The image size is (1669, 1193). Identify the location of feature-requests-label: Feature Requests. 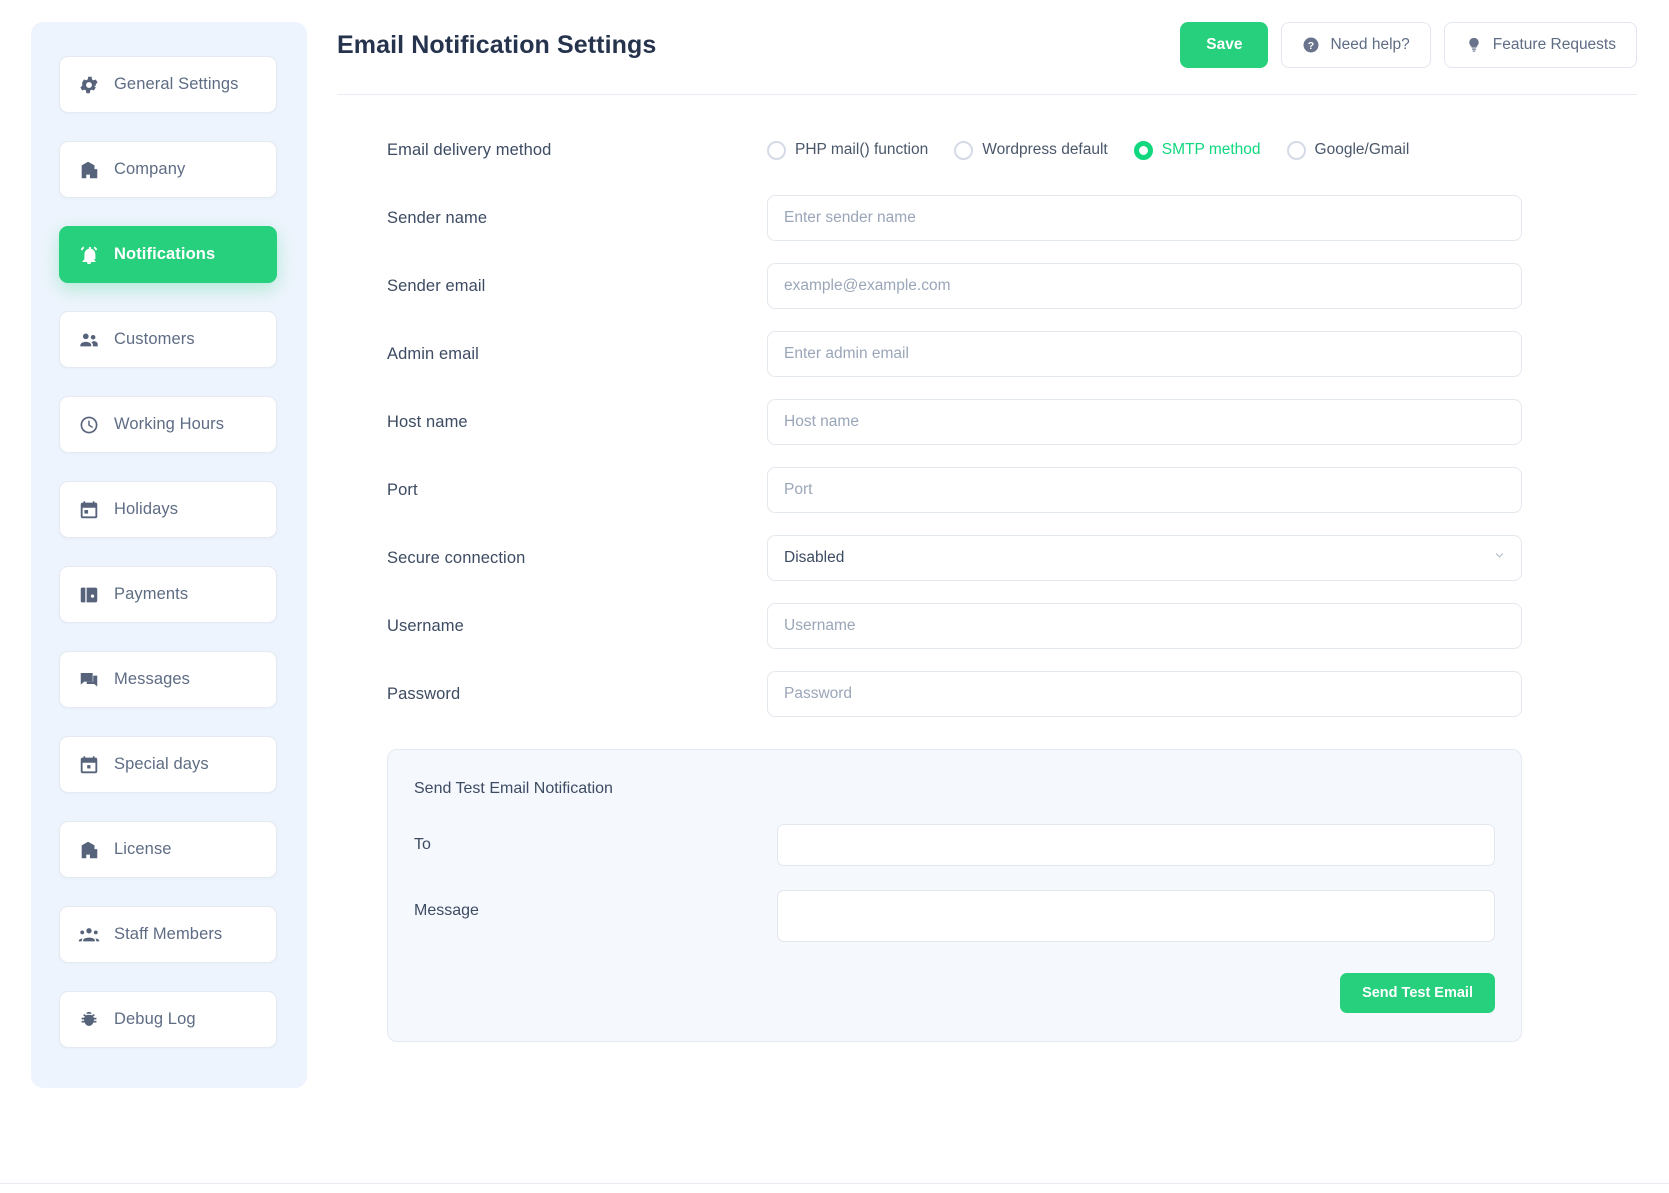
(1554, 44).